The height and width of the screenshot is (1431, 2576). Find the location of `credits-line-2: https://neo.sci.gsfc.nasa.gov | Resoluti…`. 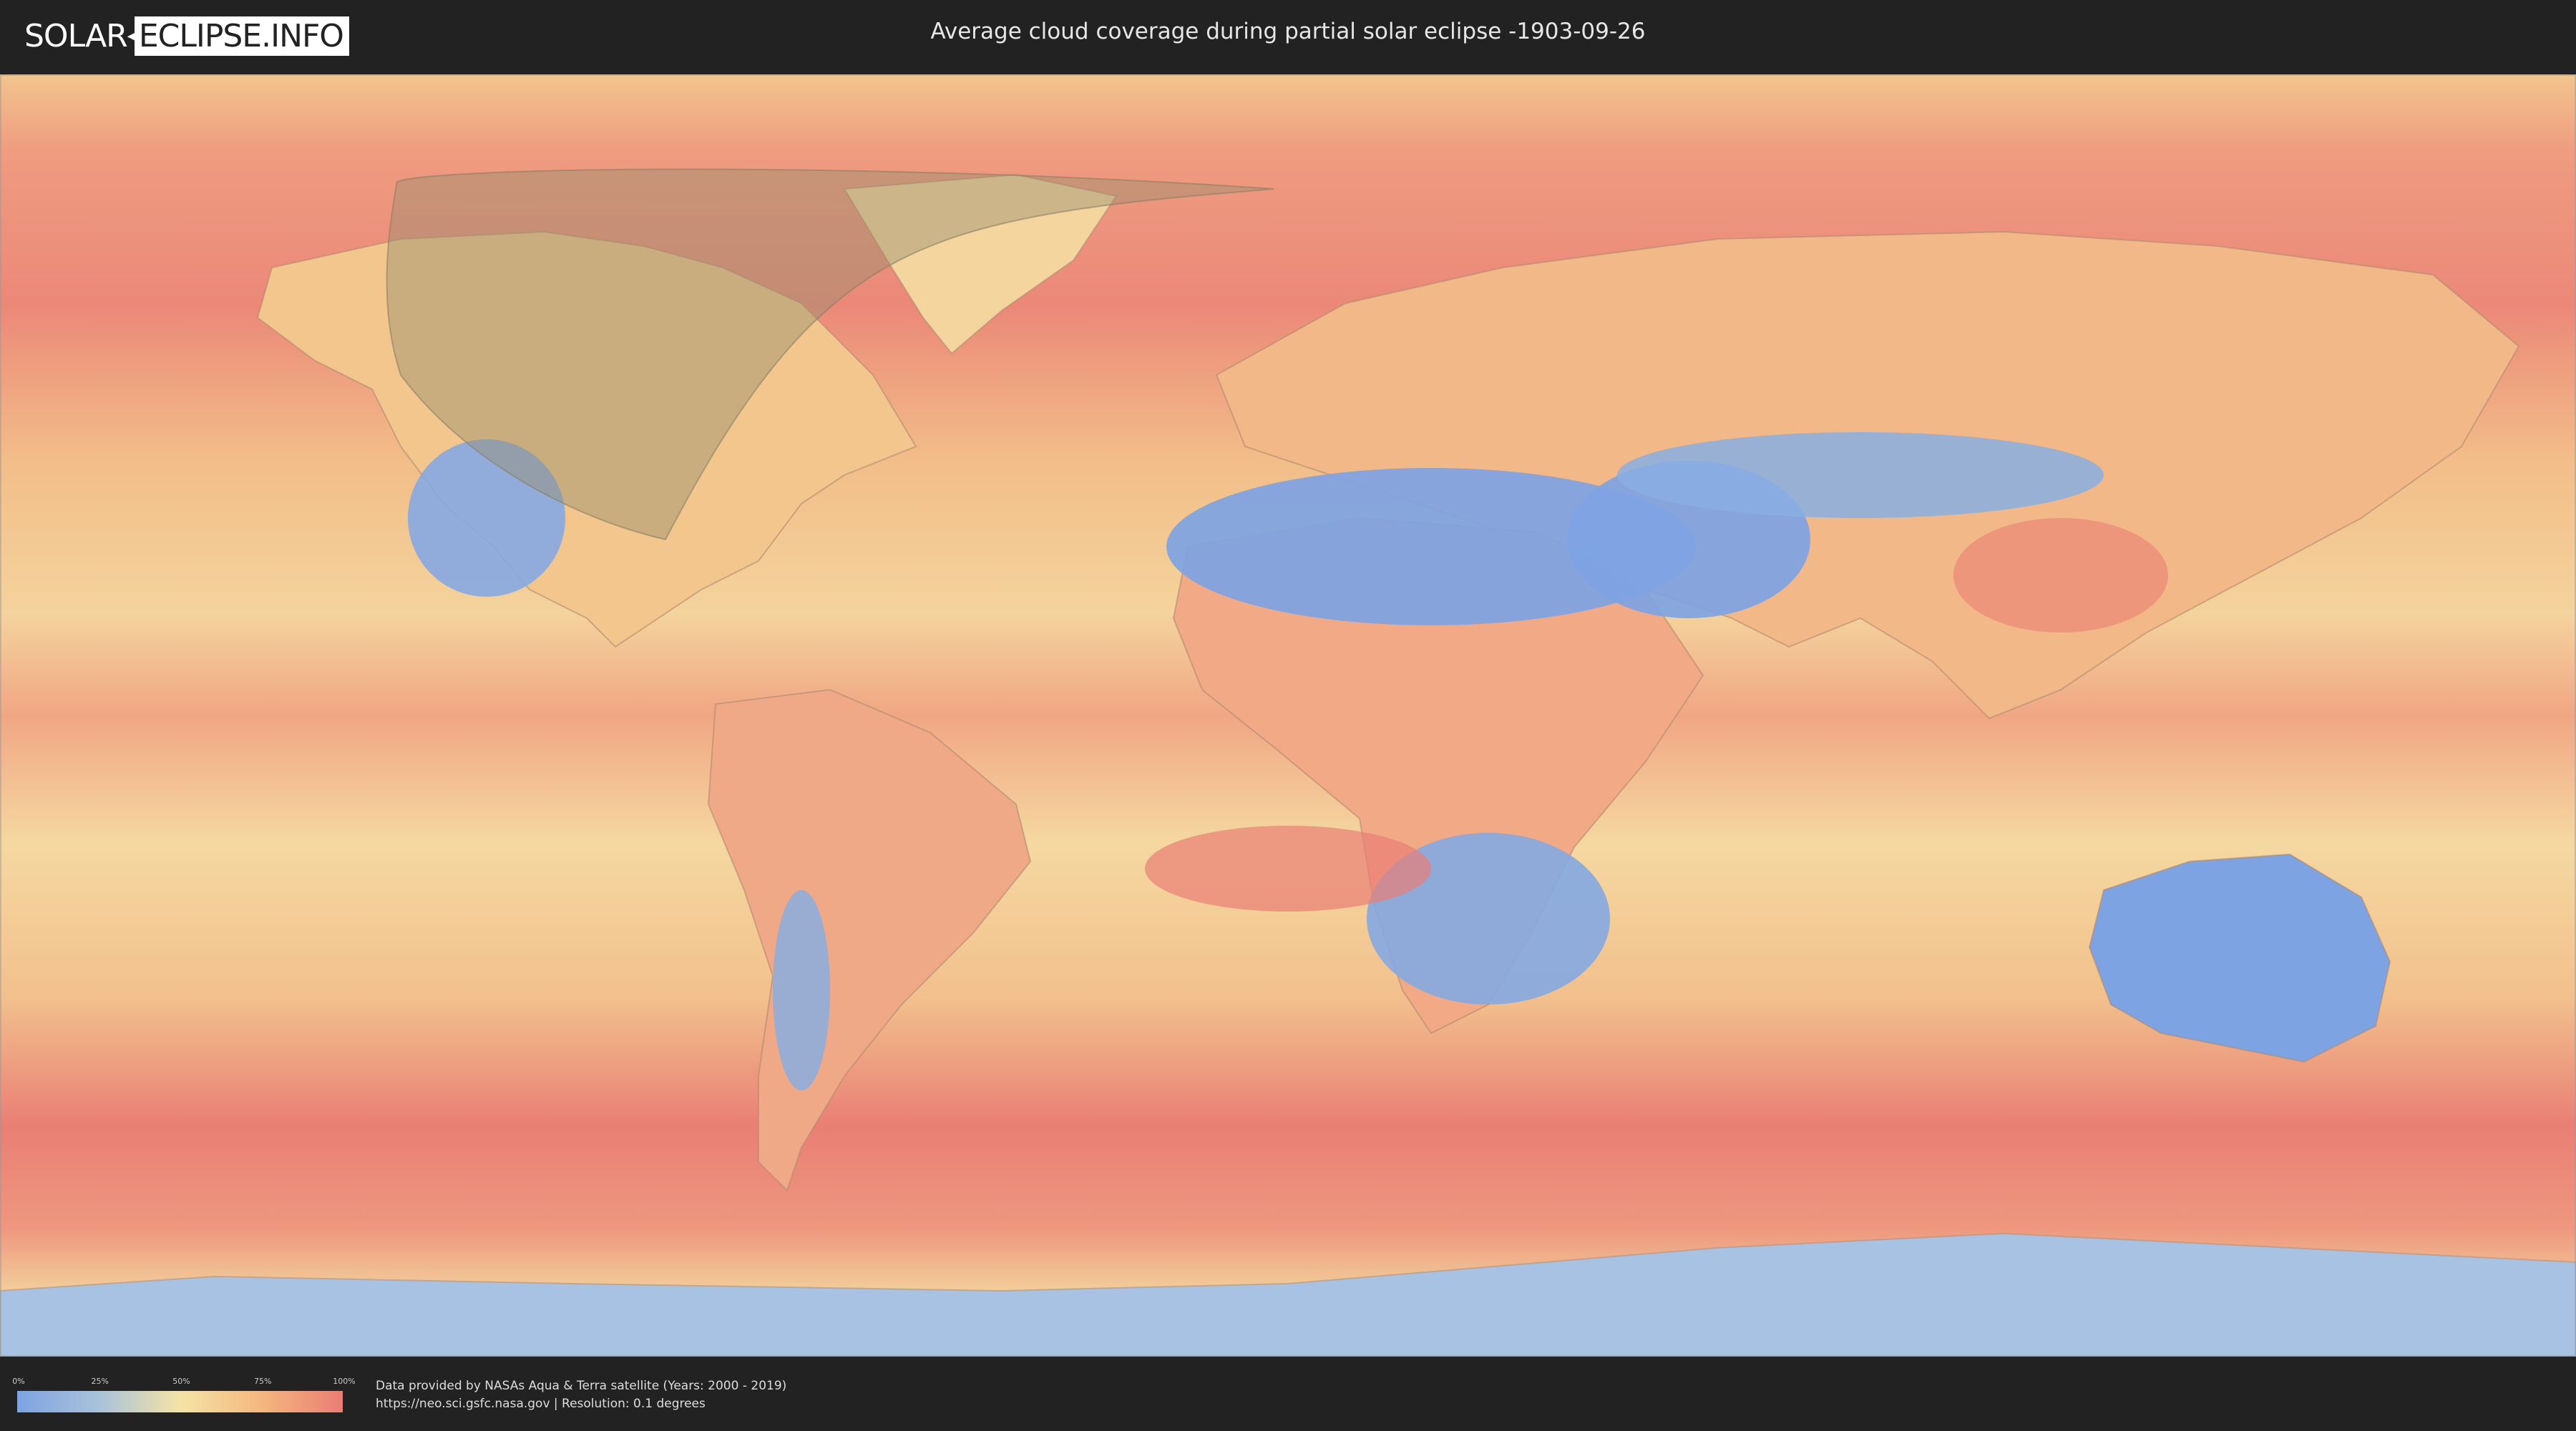

credits-line-2: https://neo.sci.gsfc.nasa.gov | Resoluti… is located at coordinates (581, 1404).